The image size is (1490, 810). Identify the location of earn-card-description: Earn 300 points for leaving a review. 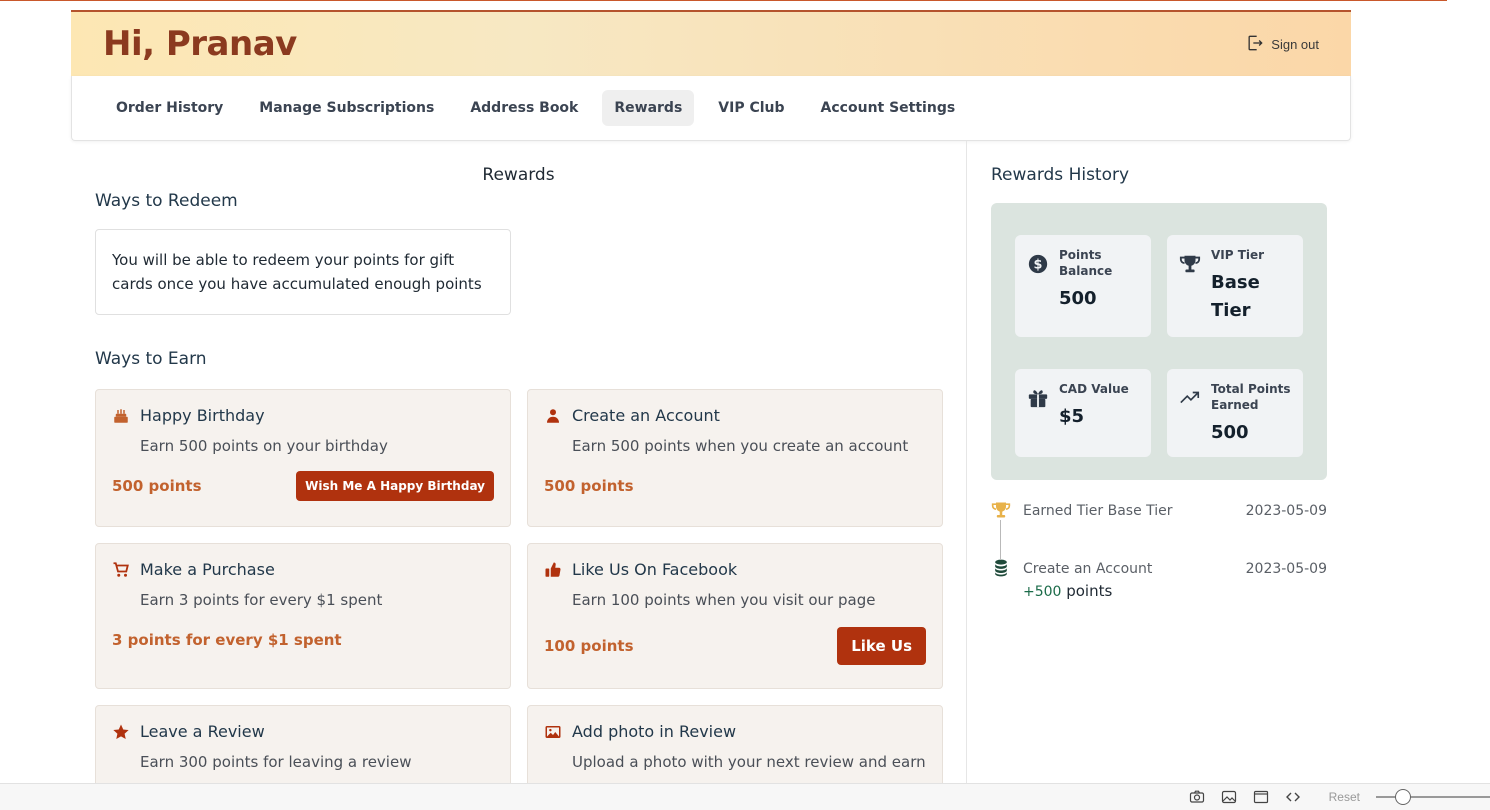
(276, 762).